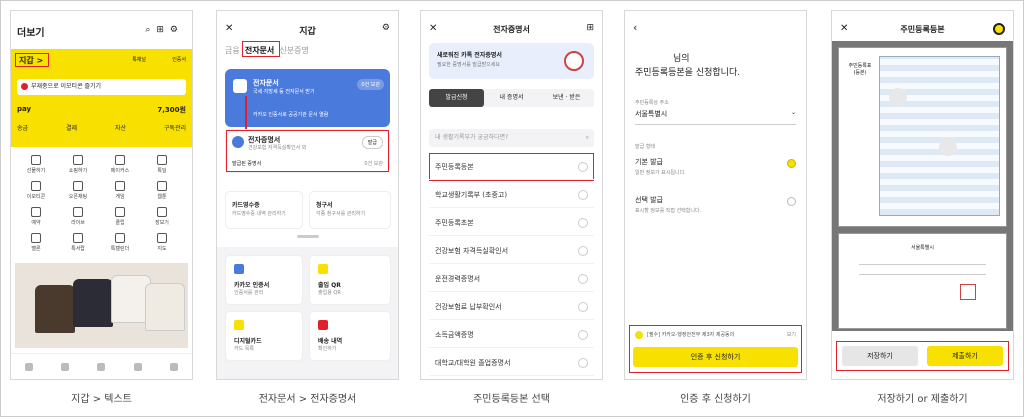 This screenshot has width=1024, height=417. Describe the element at coordinates (372, 142) in the screenshot. I see `issue-button: 발급` at that location.